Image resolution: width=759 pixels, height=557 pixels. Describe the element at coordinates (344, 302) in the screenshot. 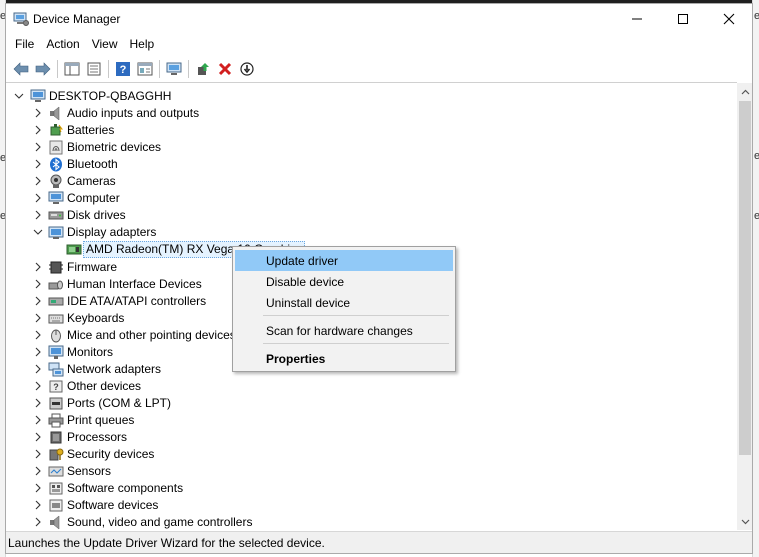

I see `menu-item-uninstall-device: Uninstall device` at that location.